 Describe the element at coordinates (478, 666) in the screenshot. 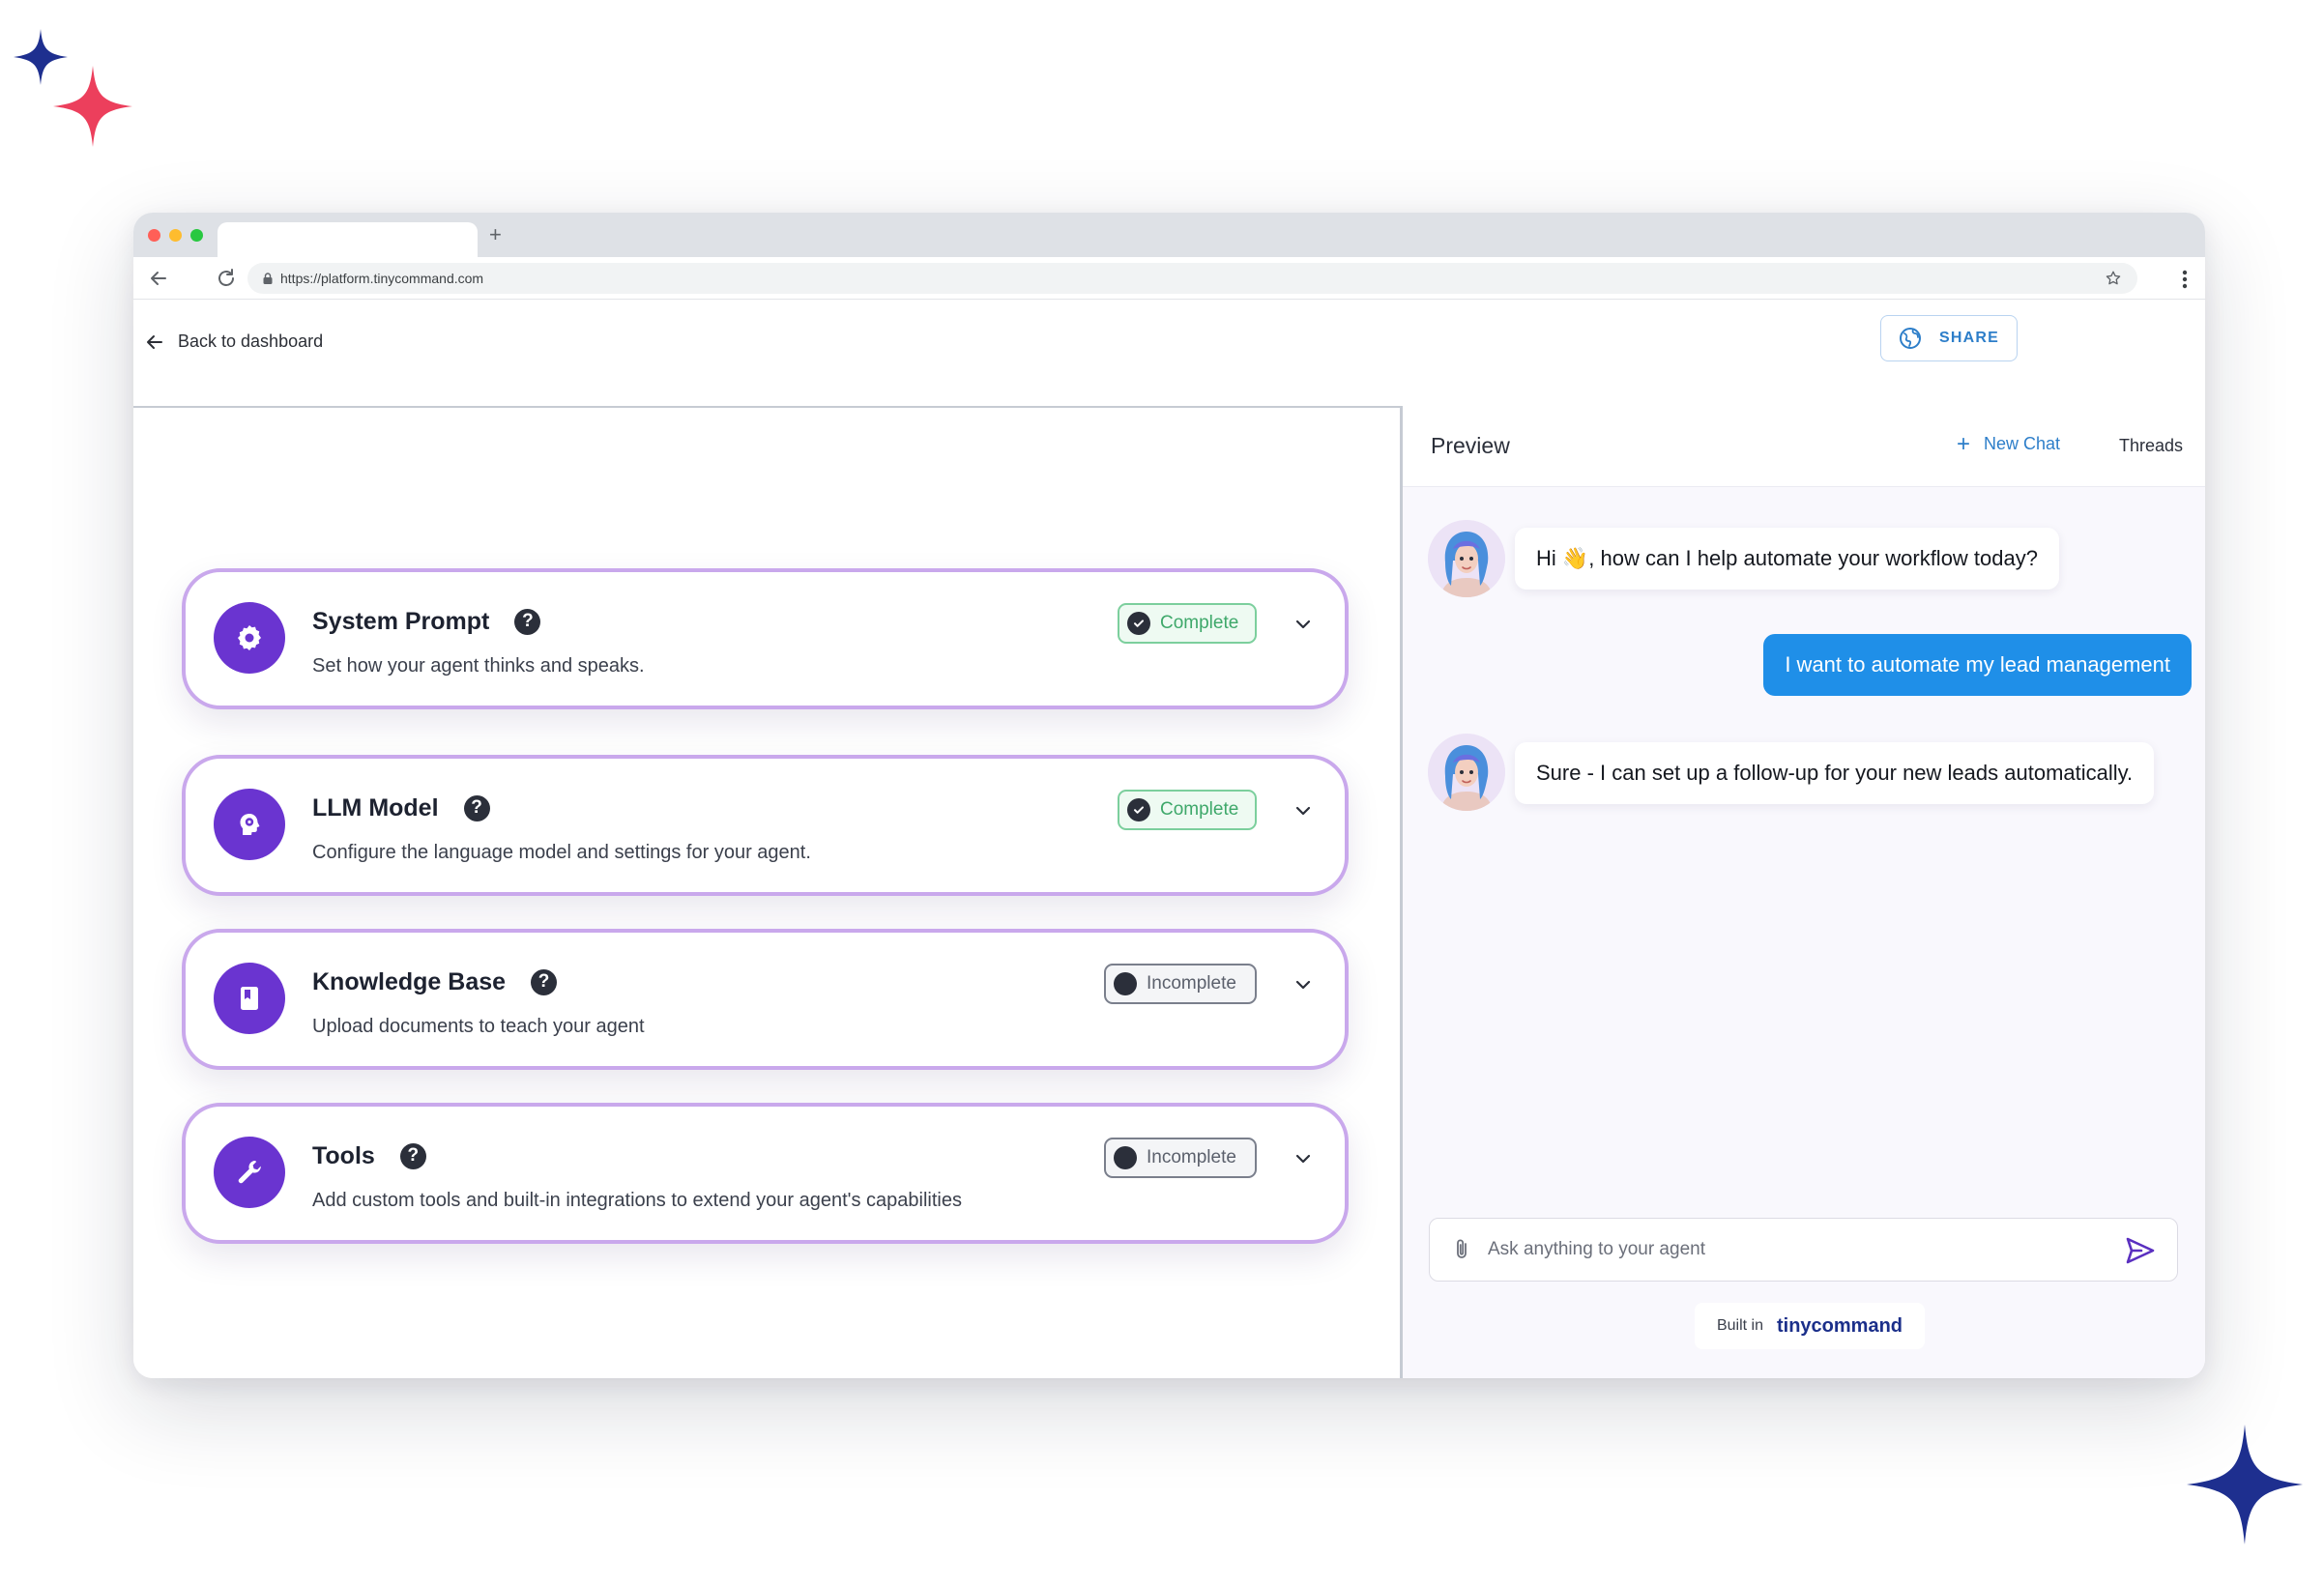

I see `card-description: Set how your agent thinks and speaks.` at that location.